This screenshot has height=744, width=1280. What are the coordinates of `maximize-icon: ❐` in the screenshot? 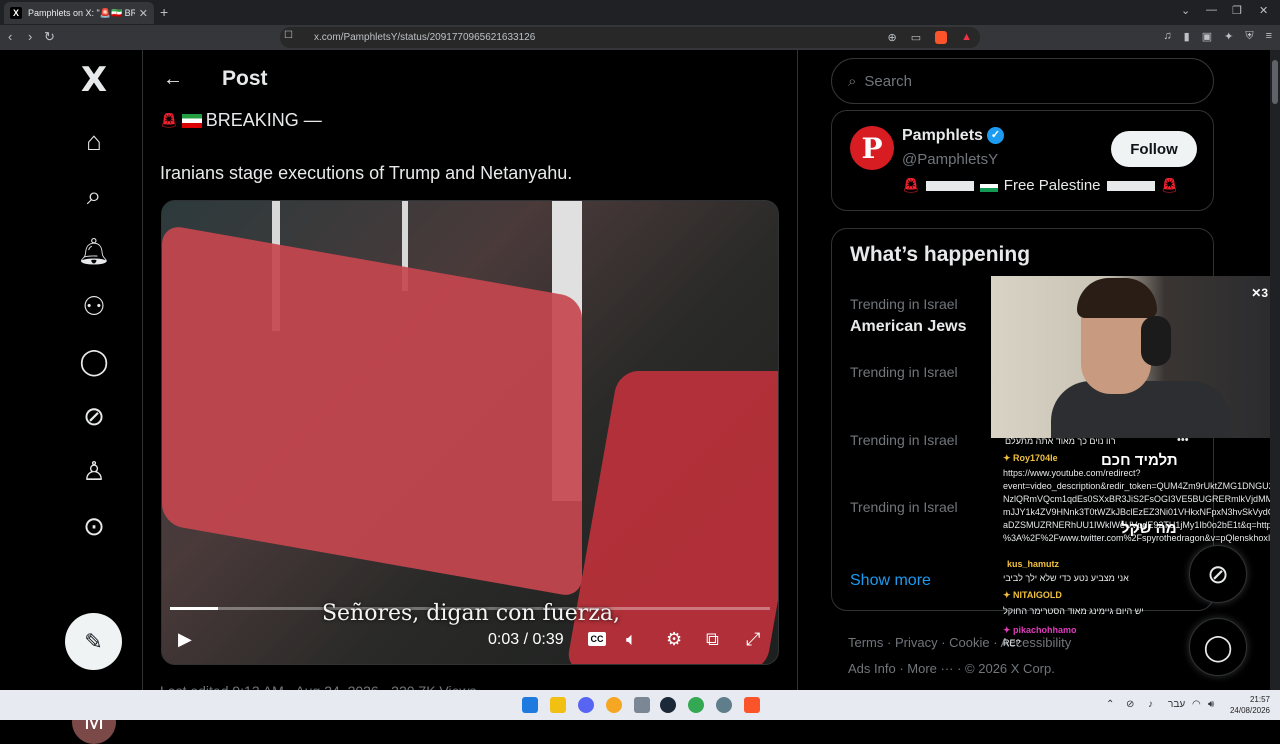 It's located at (1237, 10).